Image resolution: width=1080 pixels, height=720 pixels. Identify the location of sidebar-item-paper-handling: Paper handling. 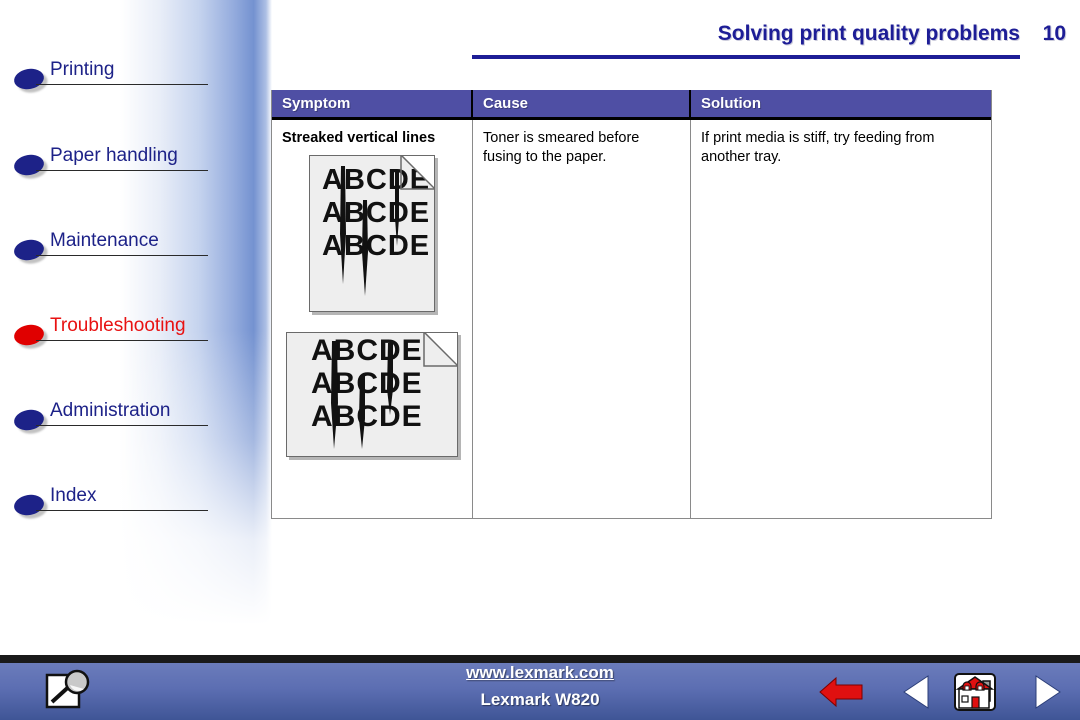
(110, 163).